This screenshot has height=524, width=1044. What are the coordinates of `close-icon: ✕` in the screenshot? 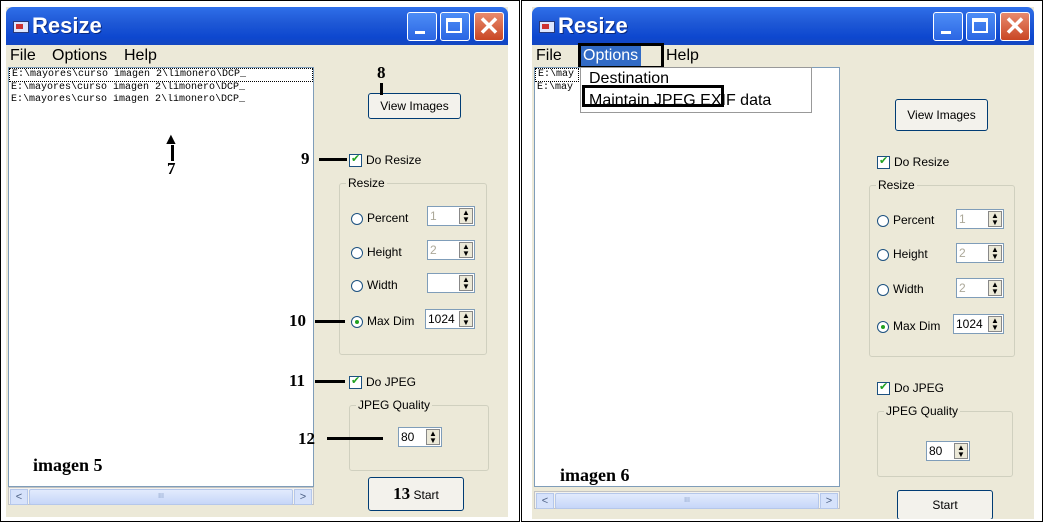 It's located at (489, 26).